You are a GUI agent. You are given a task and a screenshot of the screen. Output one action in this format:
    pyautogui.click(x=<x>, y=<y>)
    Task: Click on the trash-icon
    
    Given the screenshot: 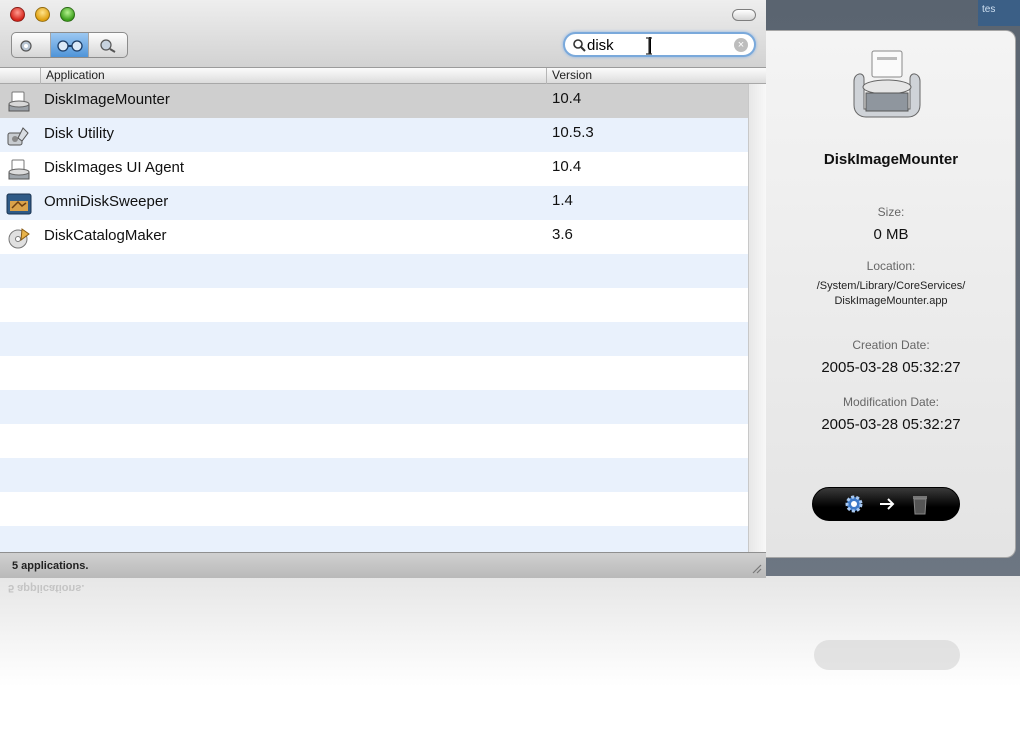 What is the action you would take?
    pyautogui.click(x=920, y=504)
    